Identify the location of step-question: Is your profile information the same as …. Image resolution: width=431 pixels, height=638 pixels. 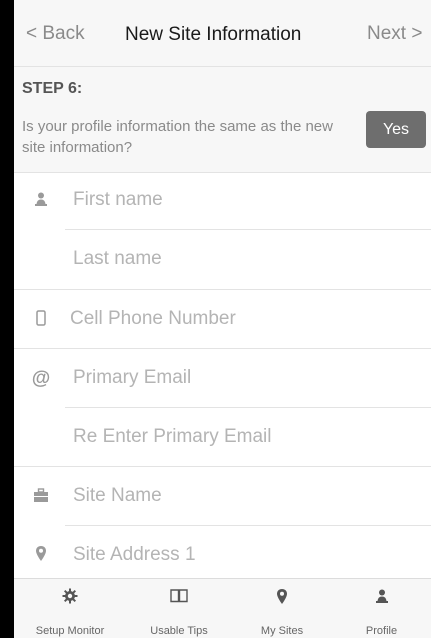
(177, 137).